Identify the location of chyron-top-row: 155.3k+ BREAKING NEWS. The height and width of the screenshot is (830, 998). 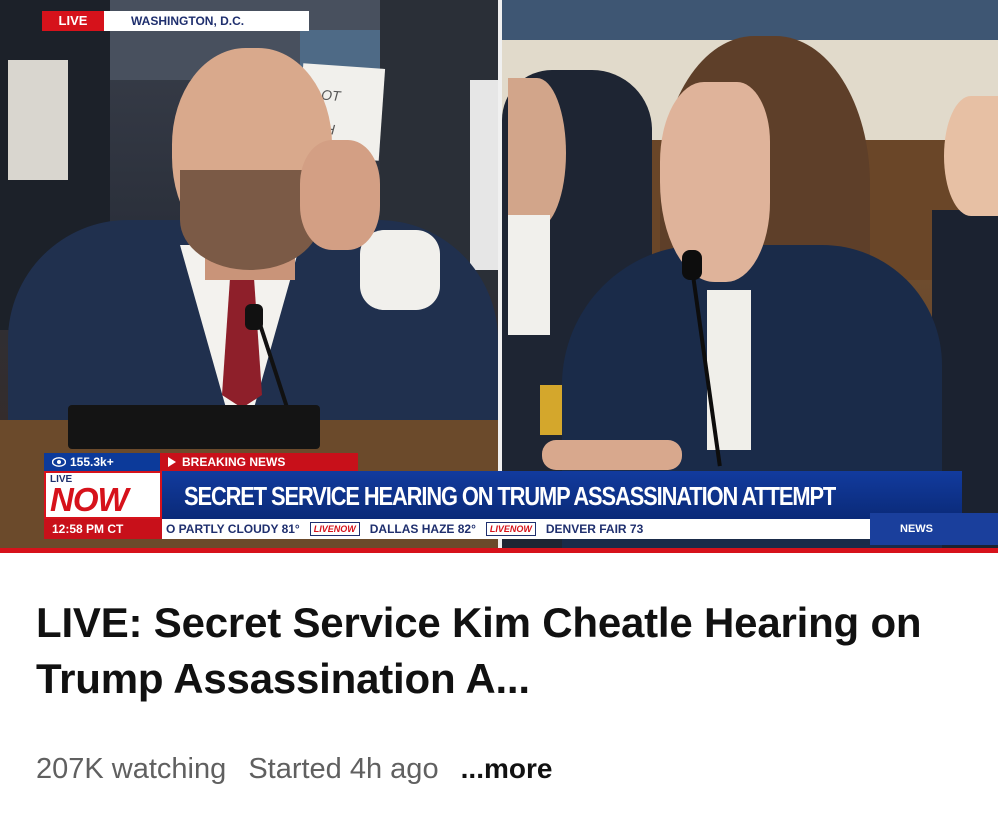
(201, 462).